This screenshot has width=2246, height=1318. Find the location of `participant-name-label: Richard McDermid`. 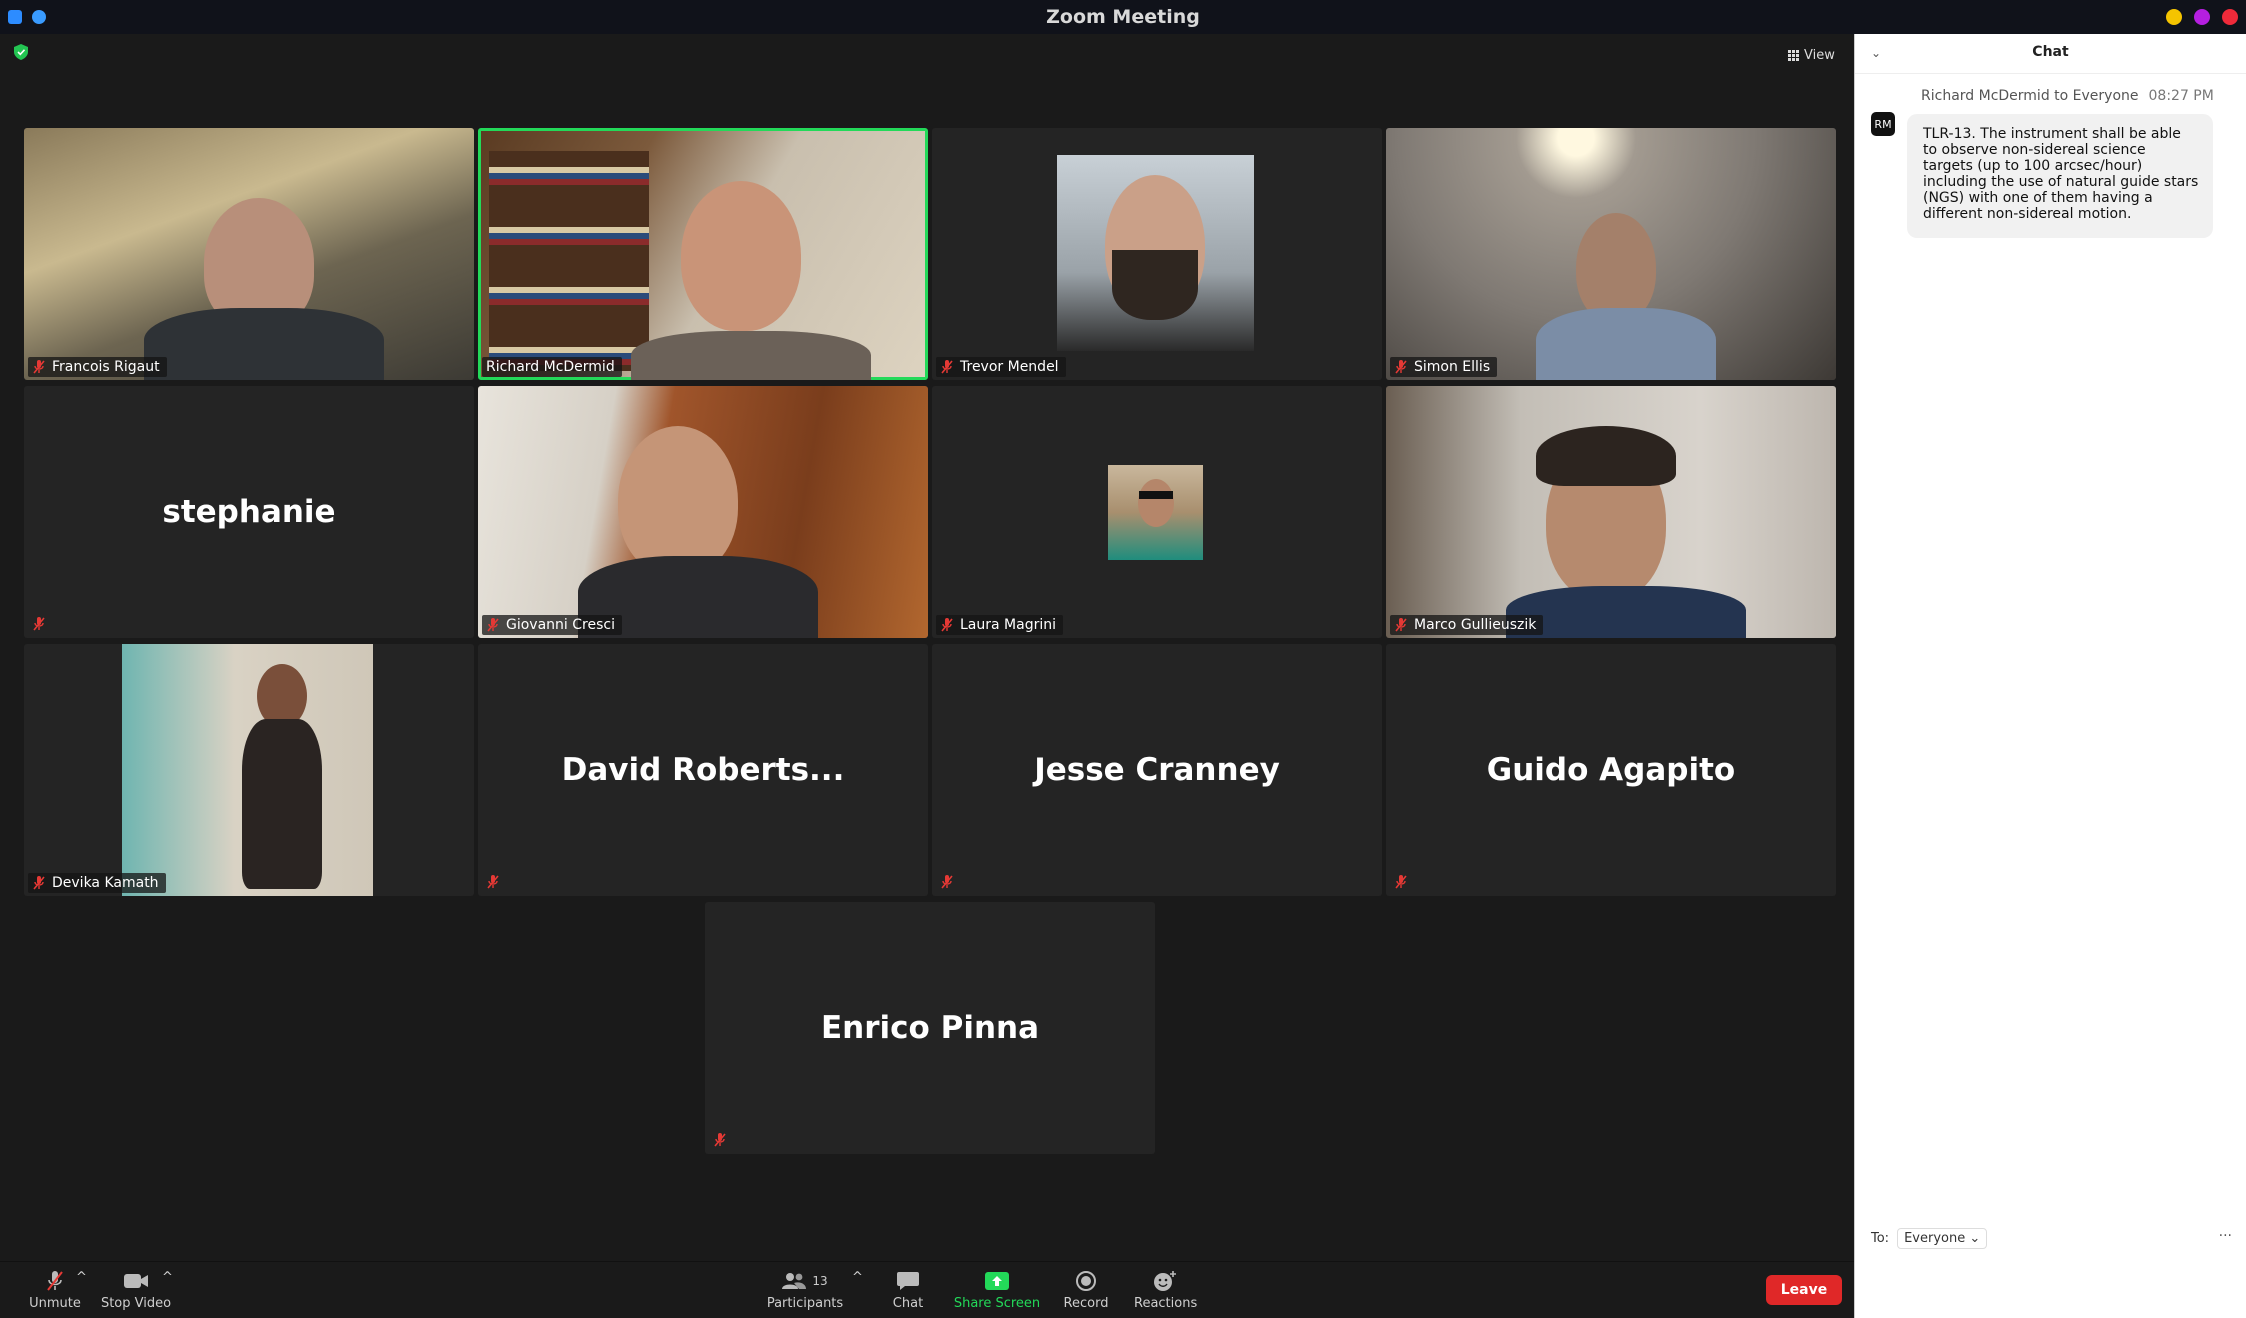

participant-name-label: Richard McDermid is located at coordinates (552, 367).